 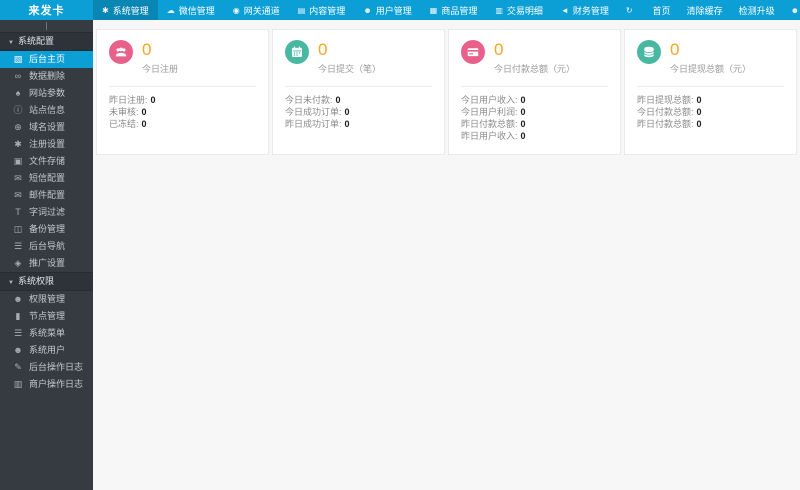 I want to click on sidebar-collapse-handle, so click(x=46, y=26).